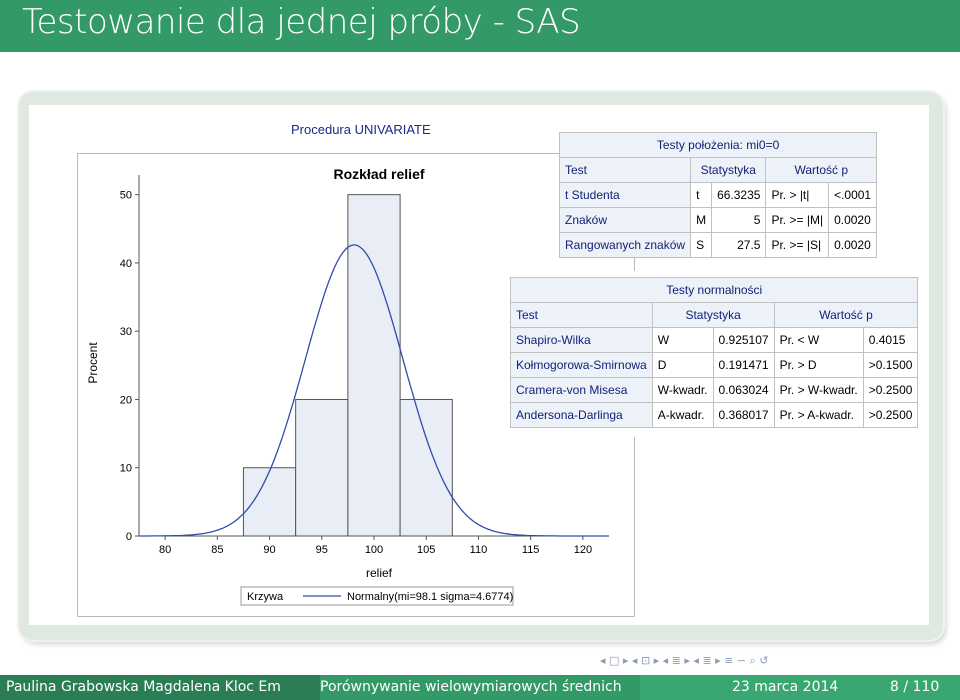 This screenshot has height=700, width=960. I want to click on normality-tests-title: Testy normalności, so click(714, 290).